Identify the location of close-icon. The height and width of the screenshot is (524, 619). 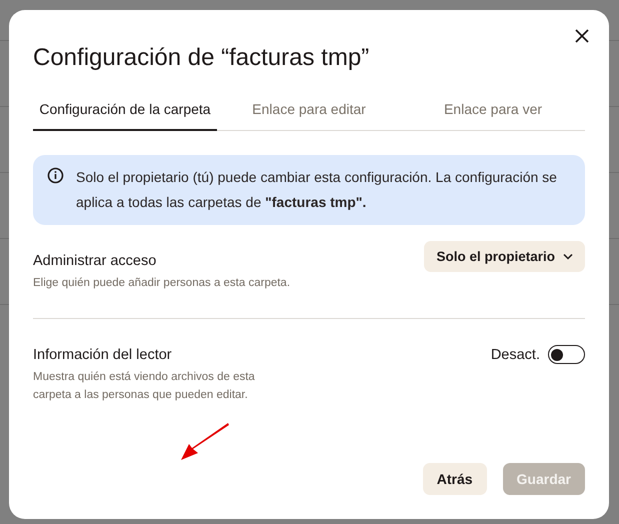
(582, 36).